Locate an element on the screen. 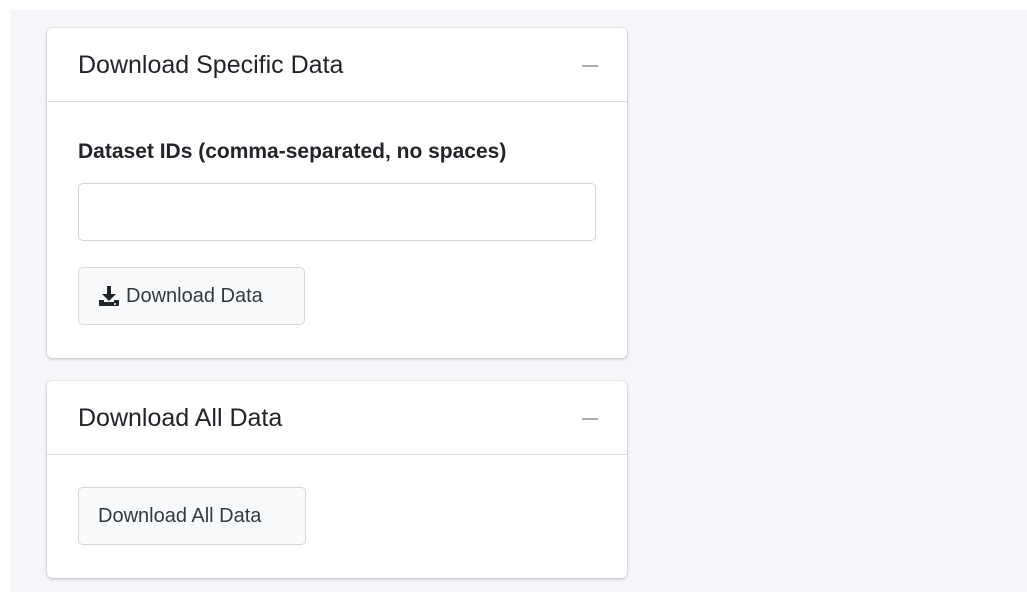  download-icon is located at coordinates (109, 296).